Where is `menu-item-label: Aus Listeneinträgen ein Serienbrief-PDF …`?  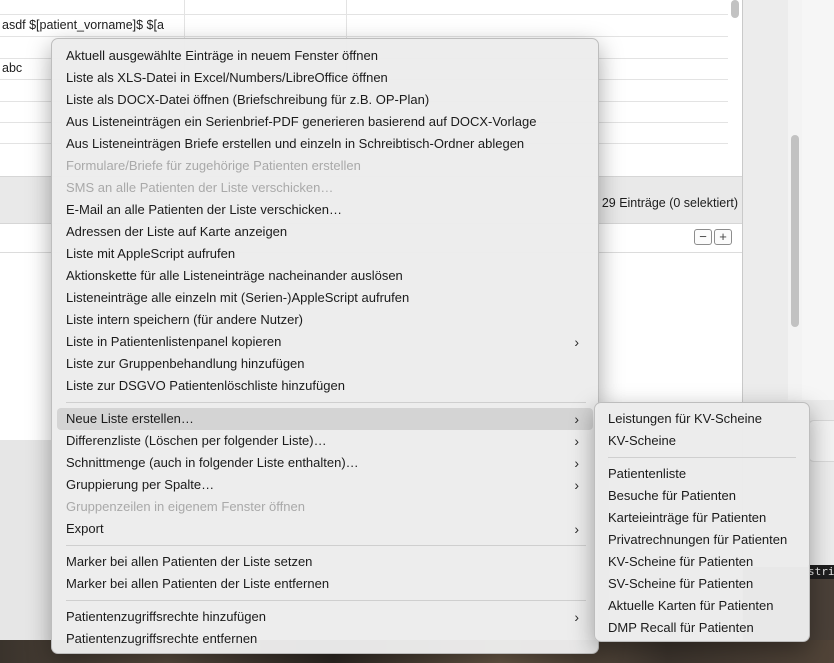
menu-item-label: Aus Listeneinträgen ein Serienbrief-PDF … is located at coordinates (301, 121).